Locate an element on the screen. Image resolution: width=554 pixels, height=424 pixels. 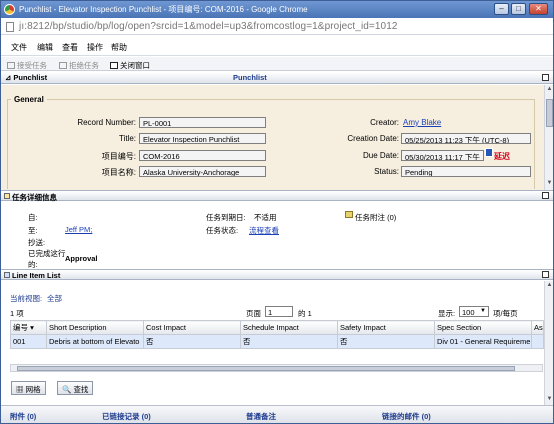
task-details-icon is located at coordinates (7, 196).